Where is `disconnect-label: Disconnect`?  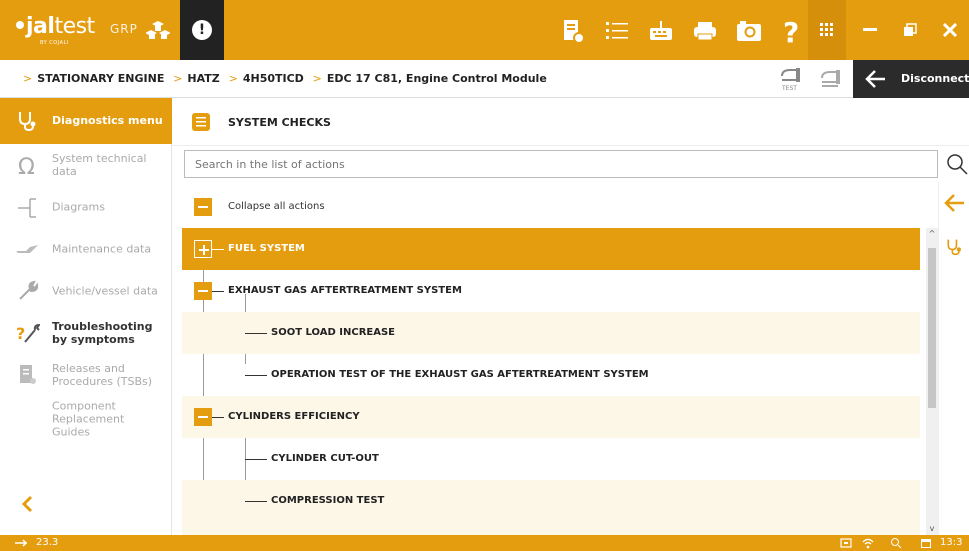
disconnect-label: Disconnect is located at coordinates (935, 78).